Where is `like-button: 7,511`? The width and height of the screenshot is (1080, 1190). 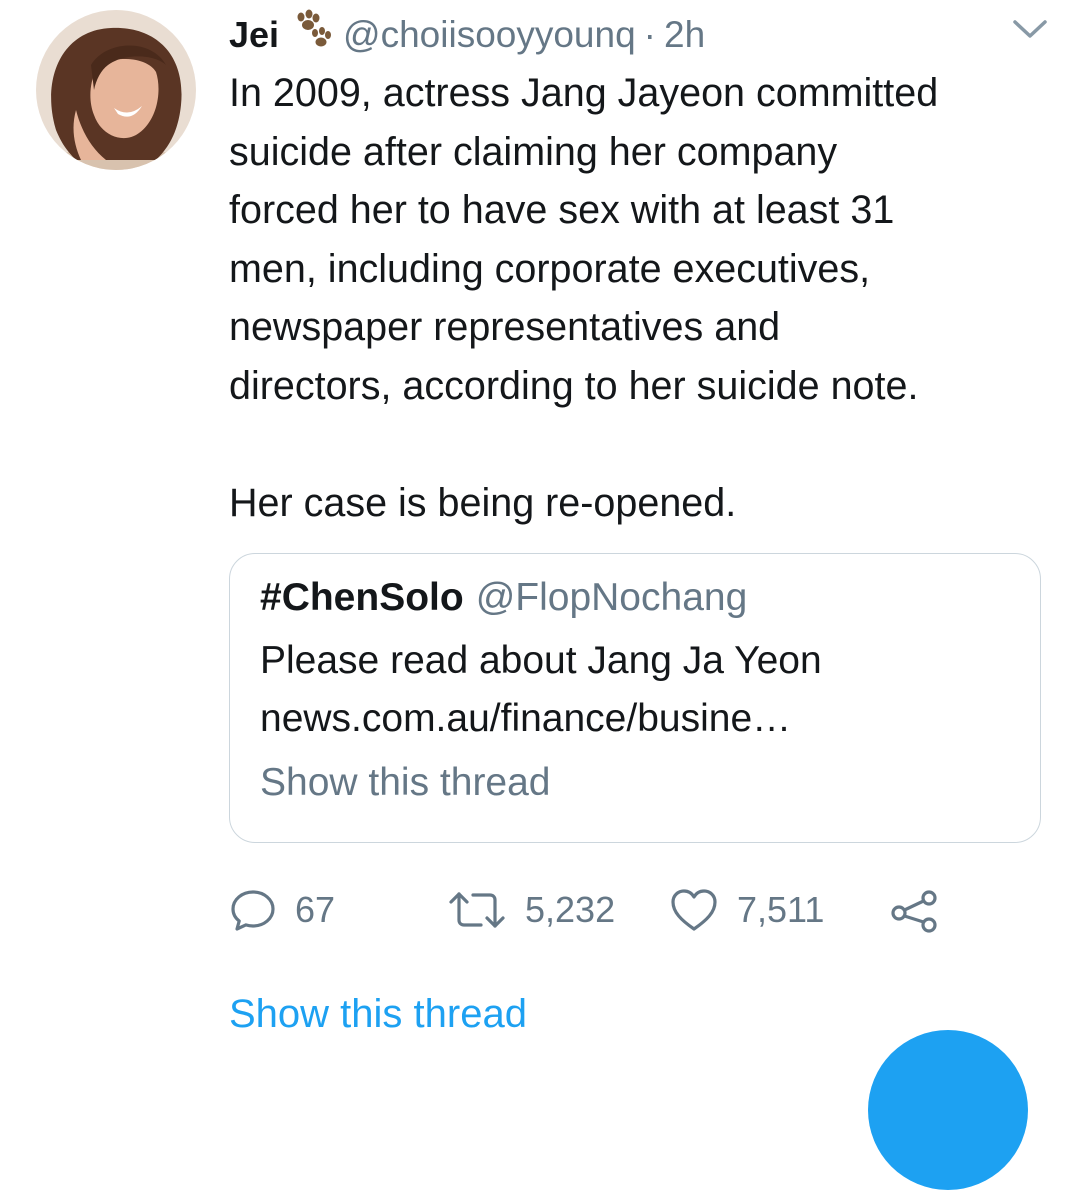
like-button: 7,511 is located at coordinates (746, 910).